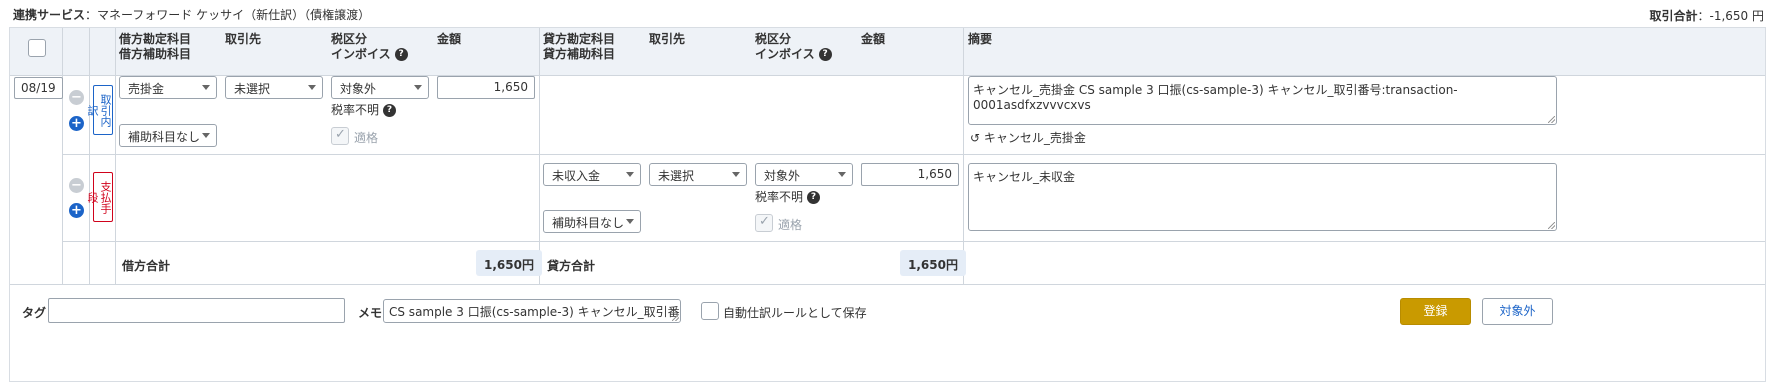 This screenshot has height=392, width=1774. What do you see at coordinates (785, 54) in the screenshot?
I see `header-invoice-2-label: インボイス` at bounding box center [785, 54].